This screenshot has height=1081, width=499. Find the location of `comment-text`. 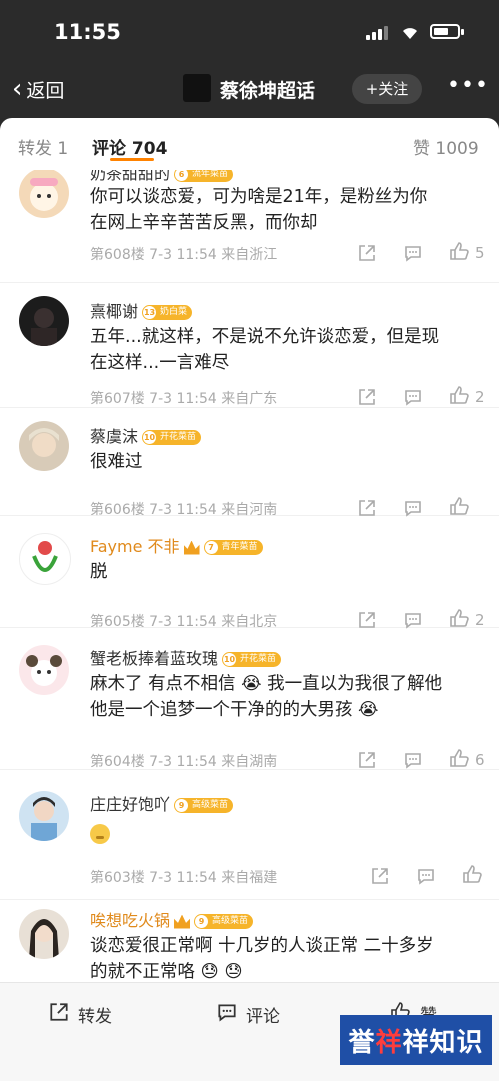

comment-text is located at coordinates (290, 834).